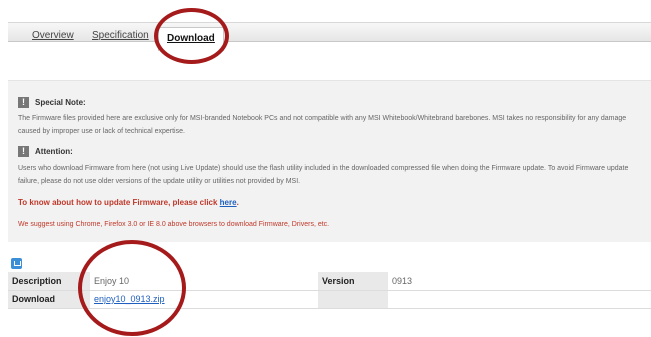  What do you see at coordinates (60, 102) in the screenshot?
I see `special-note-title: Special Note:` at bounding box center [60, 102].